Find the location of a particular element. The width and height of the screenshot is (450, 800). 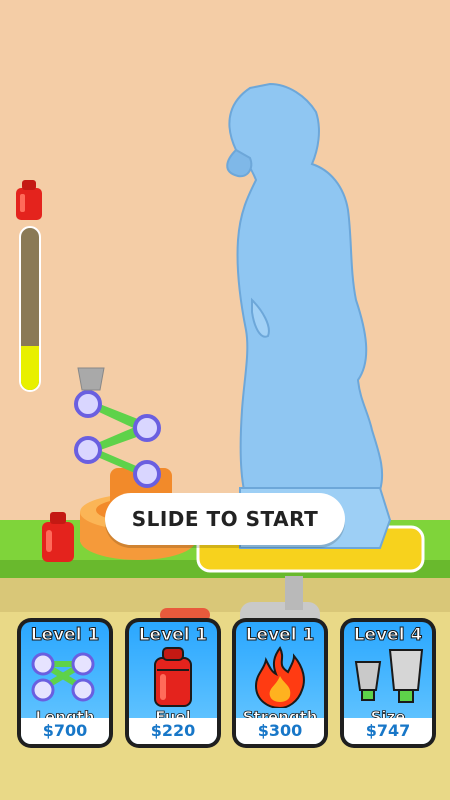

upgrade-card-length: Level 1 Length $700 is located at coordinates (65, 683).